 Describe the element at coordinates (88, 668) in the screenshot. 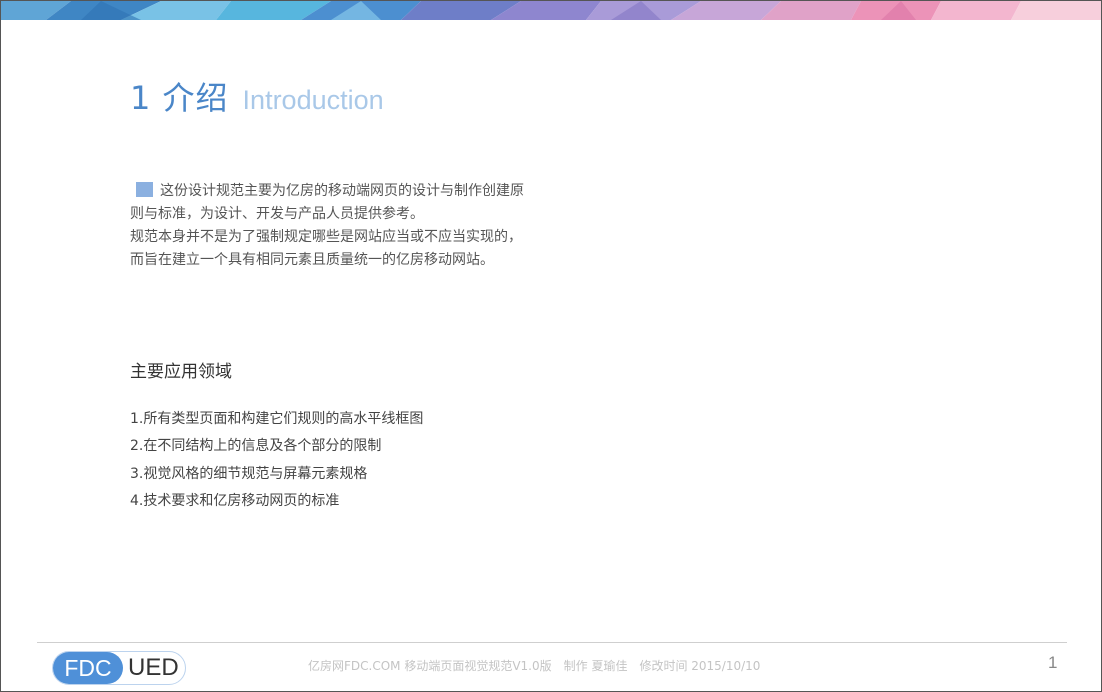

I see `logo-fdc-text: FDC` at that location.